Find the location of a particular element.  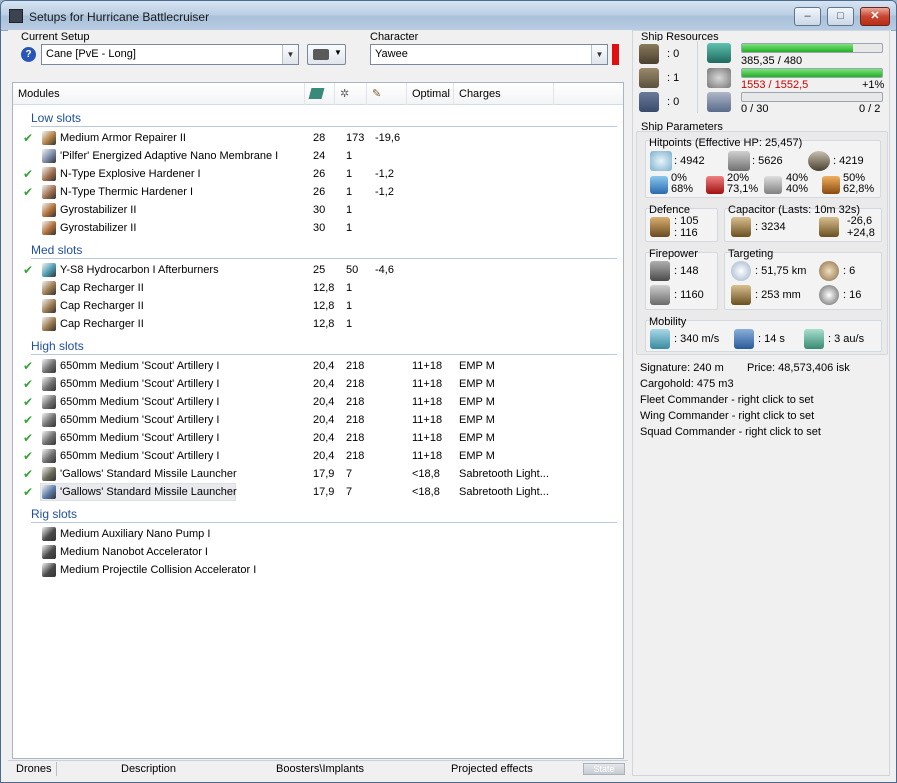

calibration-count: : 0 is located at coordinates (673, 102).